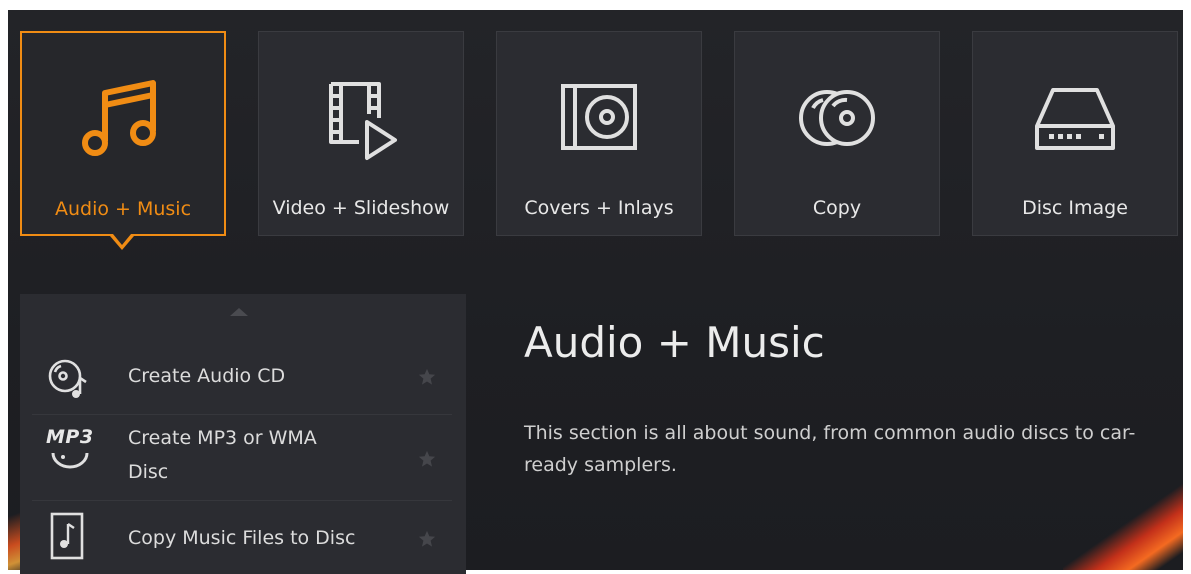 The image size is (1191, 574). Describe the element at coordinates (67, 378) in the screenshot. I see `audio-cd-icon` at that location.